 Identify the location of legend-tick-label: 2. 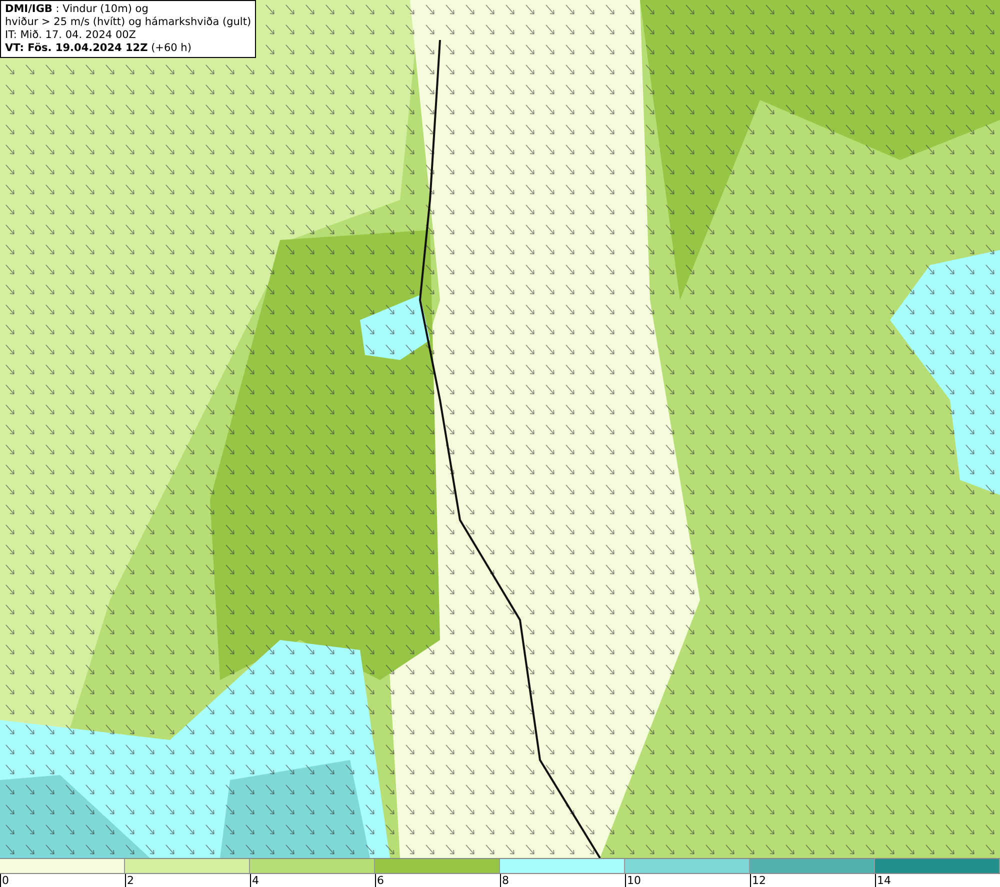
(130, 880).